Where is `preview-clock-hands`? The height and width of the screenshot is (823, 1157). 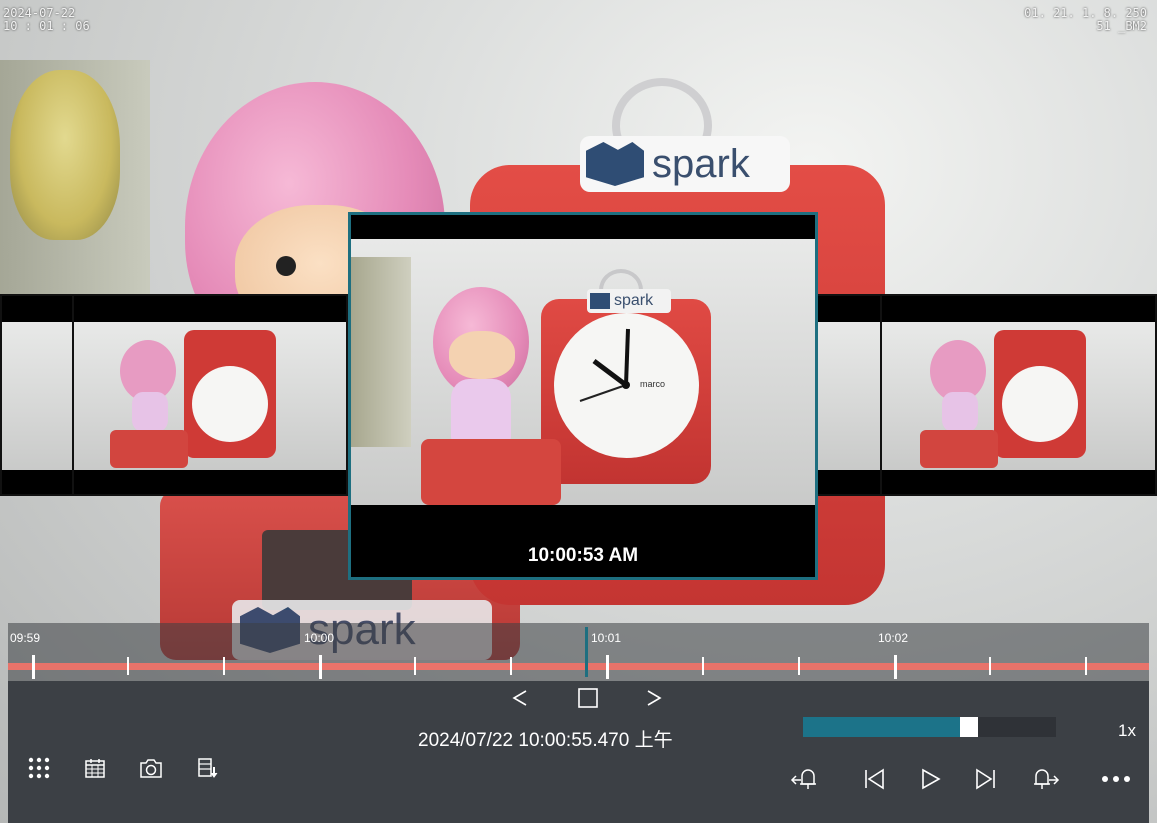
preview-clock-hands is located at coordinates (604, 365).